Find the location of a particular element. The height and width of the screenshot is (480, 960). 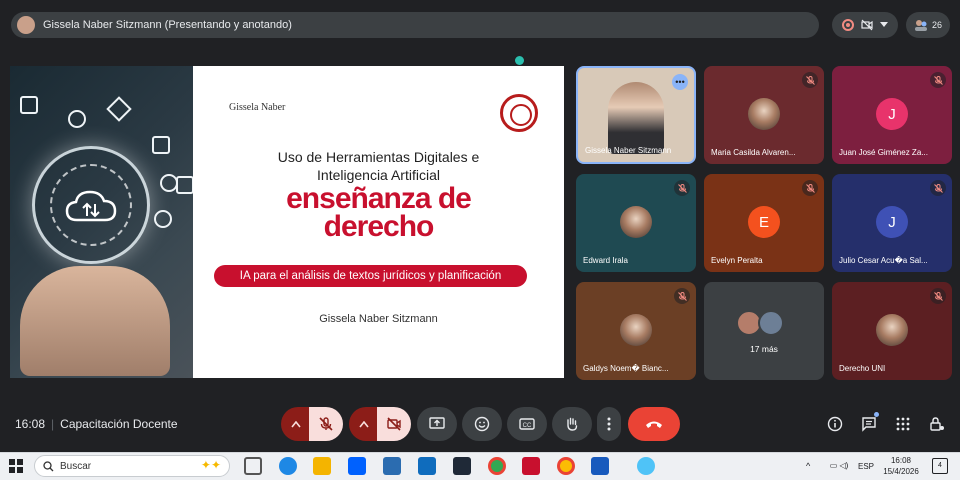

recording-controls is located at coordinates (865, 25).